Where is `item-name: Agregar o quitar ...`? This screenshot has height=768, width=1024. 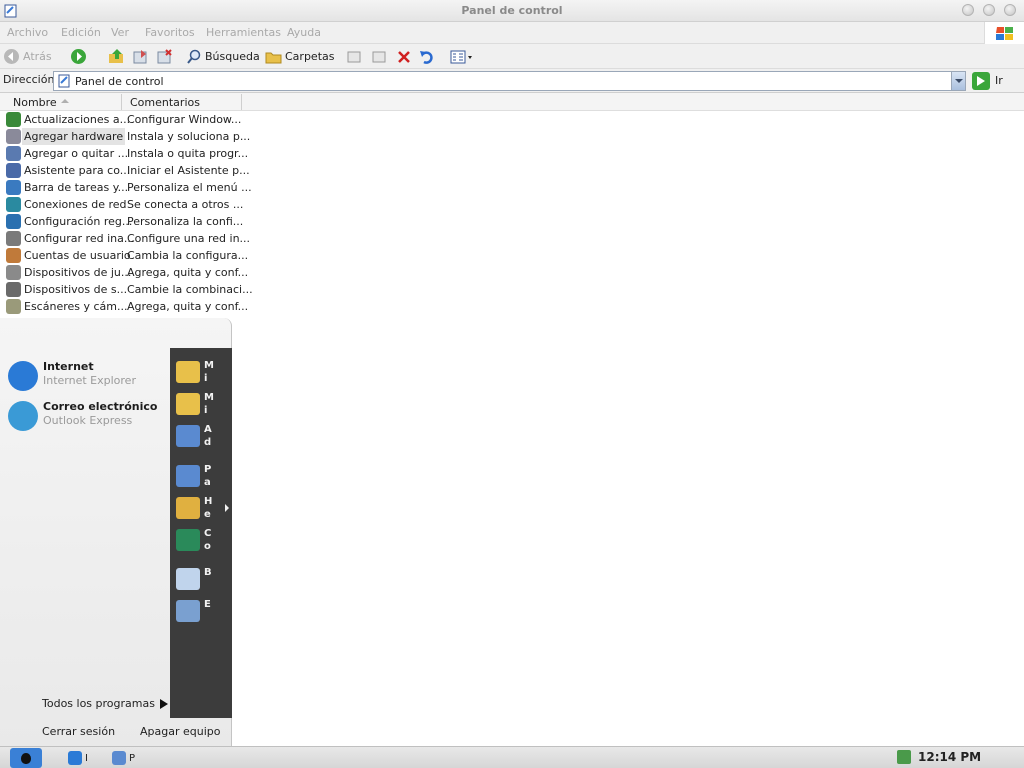
item-name: Agregar o quitar ... is located at coordinates (76, 153).